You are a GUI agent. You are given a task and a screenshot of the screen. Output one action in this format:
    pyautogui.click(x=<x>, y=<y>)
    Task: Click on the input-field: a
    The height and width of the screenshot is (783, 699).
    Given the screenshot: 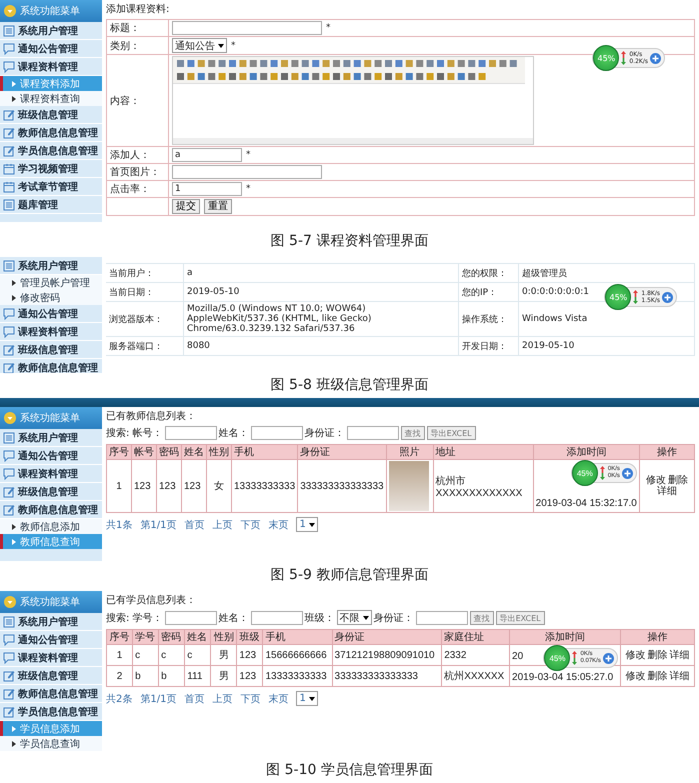 What is the action you would take?
    pyautogui.click(x=207, y=155)
    